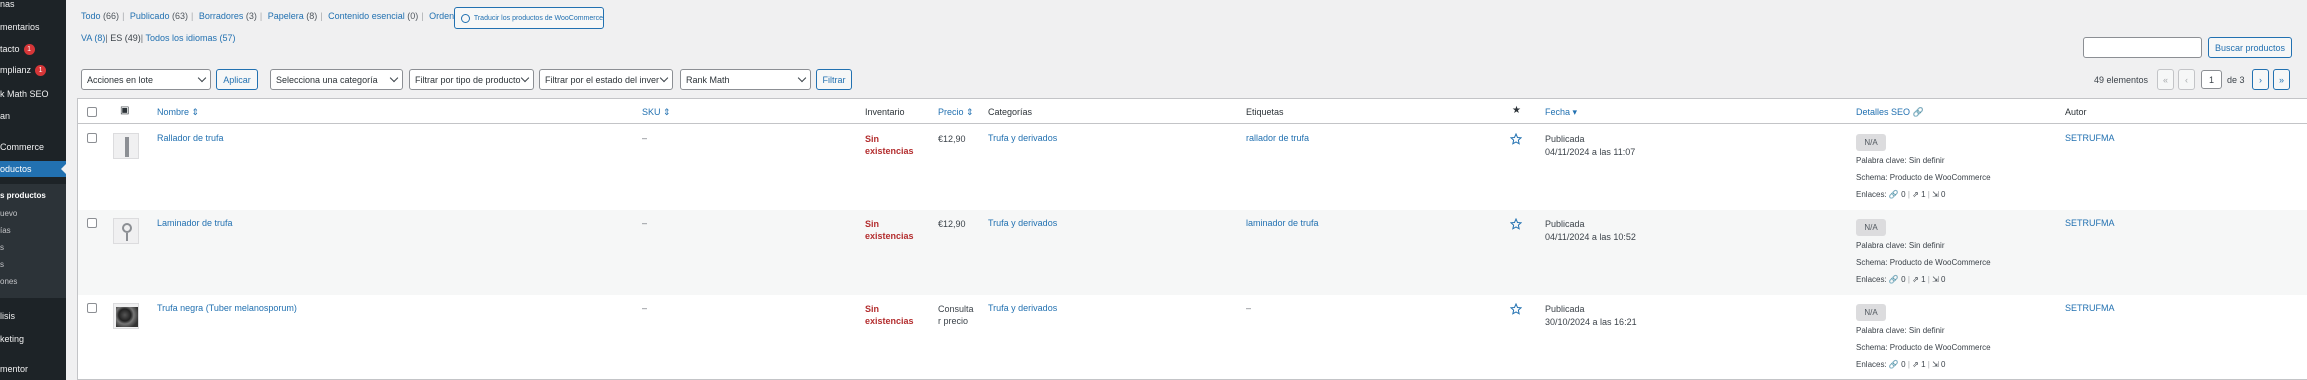  I want to click on sort-icon: ⇕, so click(195, 112).